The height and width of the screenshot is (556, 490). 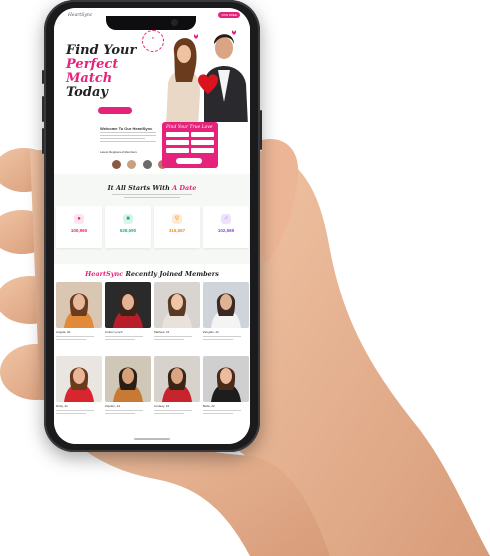 I want to click on stats-section-subtitle, so click(x=152, y=196).